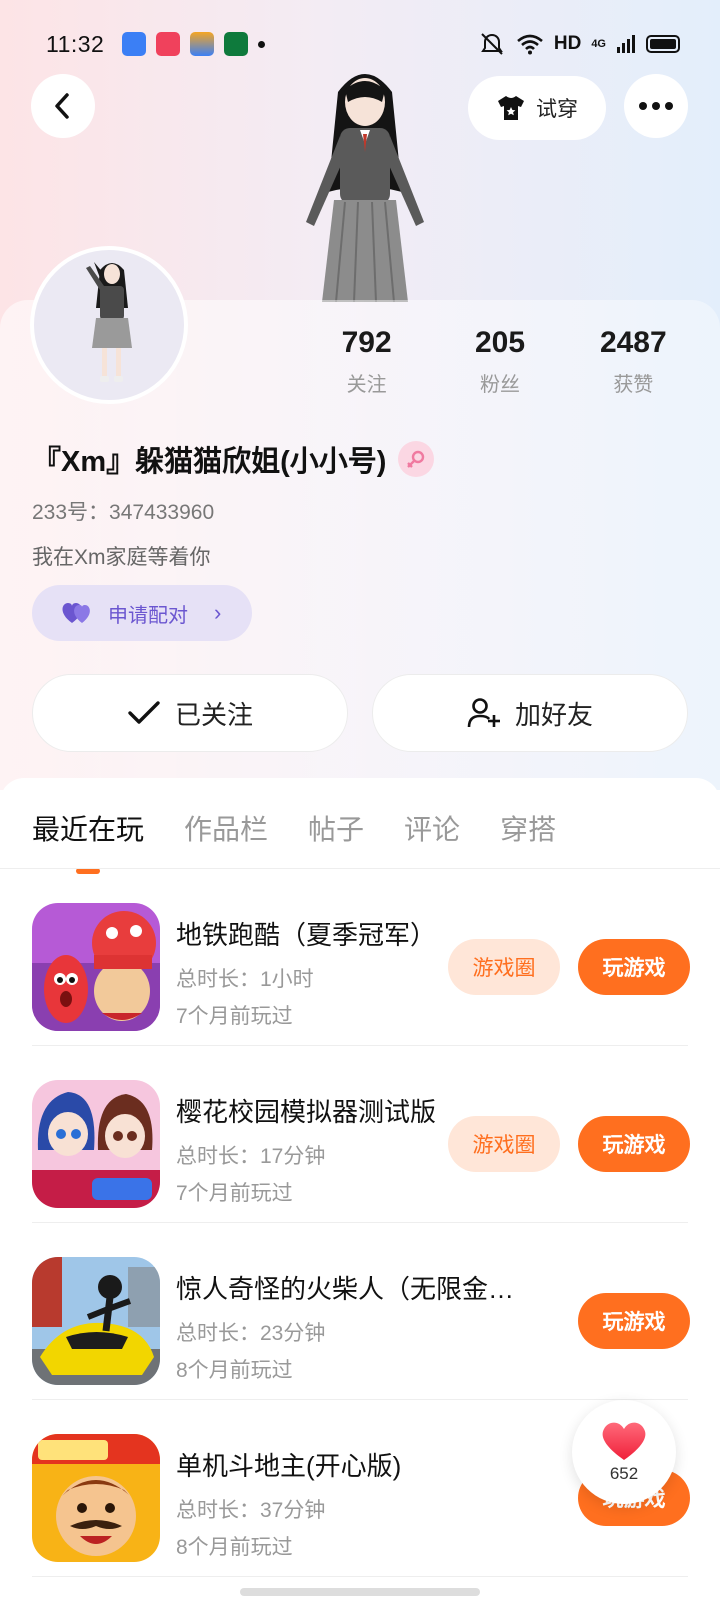 This screenshot has width=720, height=1600. What do you see at coordinates (360, 1592) in the screenshot?
I see `home-indicator` at bounding box center [360, 1592].